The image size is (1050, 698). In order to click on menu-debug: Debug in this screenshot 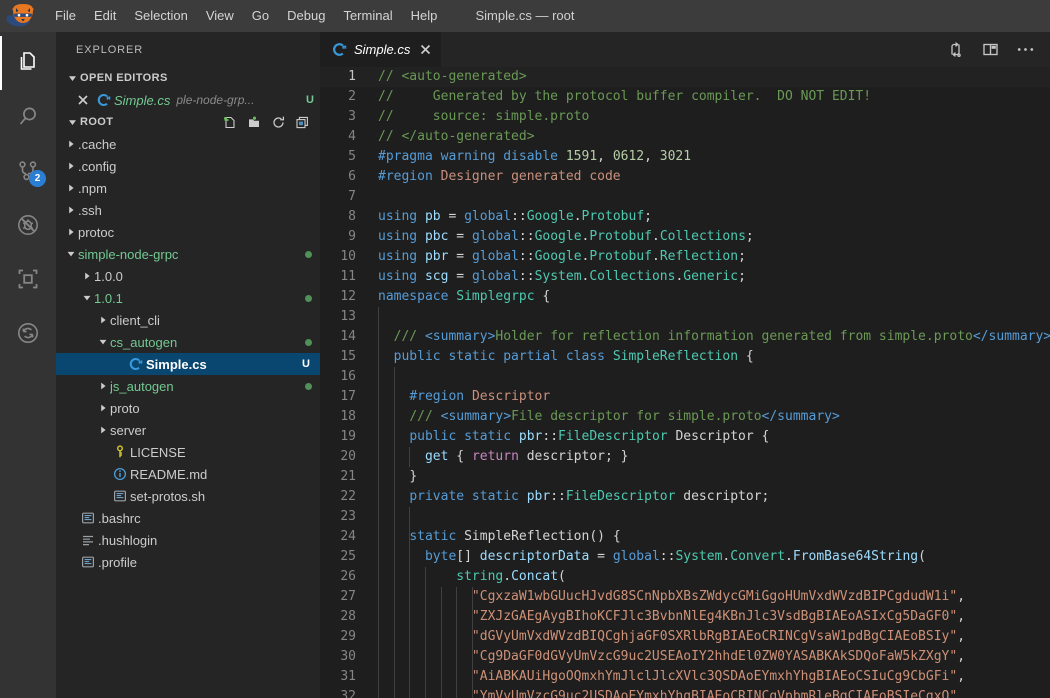, I will do `click(306, 16)`.